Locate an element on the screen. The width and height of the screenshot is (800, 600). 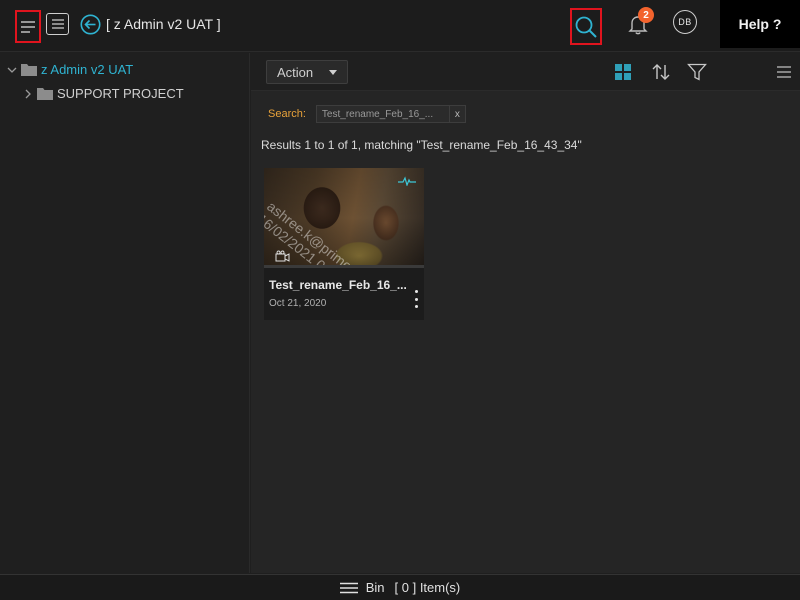
user-avatar: DB is located at coordinates (685, 22).